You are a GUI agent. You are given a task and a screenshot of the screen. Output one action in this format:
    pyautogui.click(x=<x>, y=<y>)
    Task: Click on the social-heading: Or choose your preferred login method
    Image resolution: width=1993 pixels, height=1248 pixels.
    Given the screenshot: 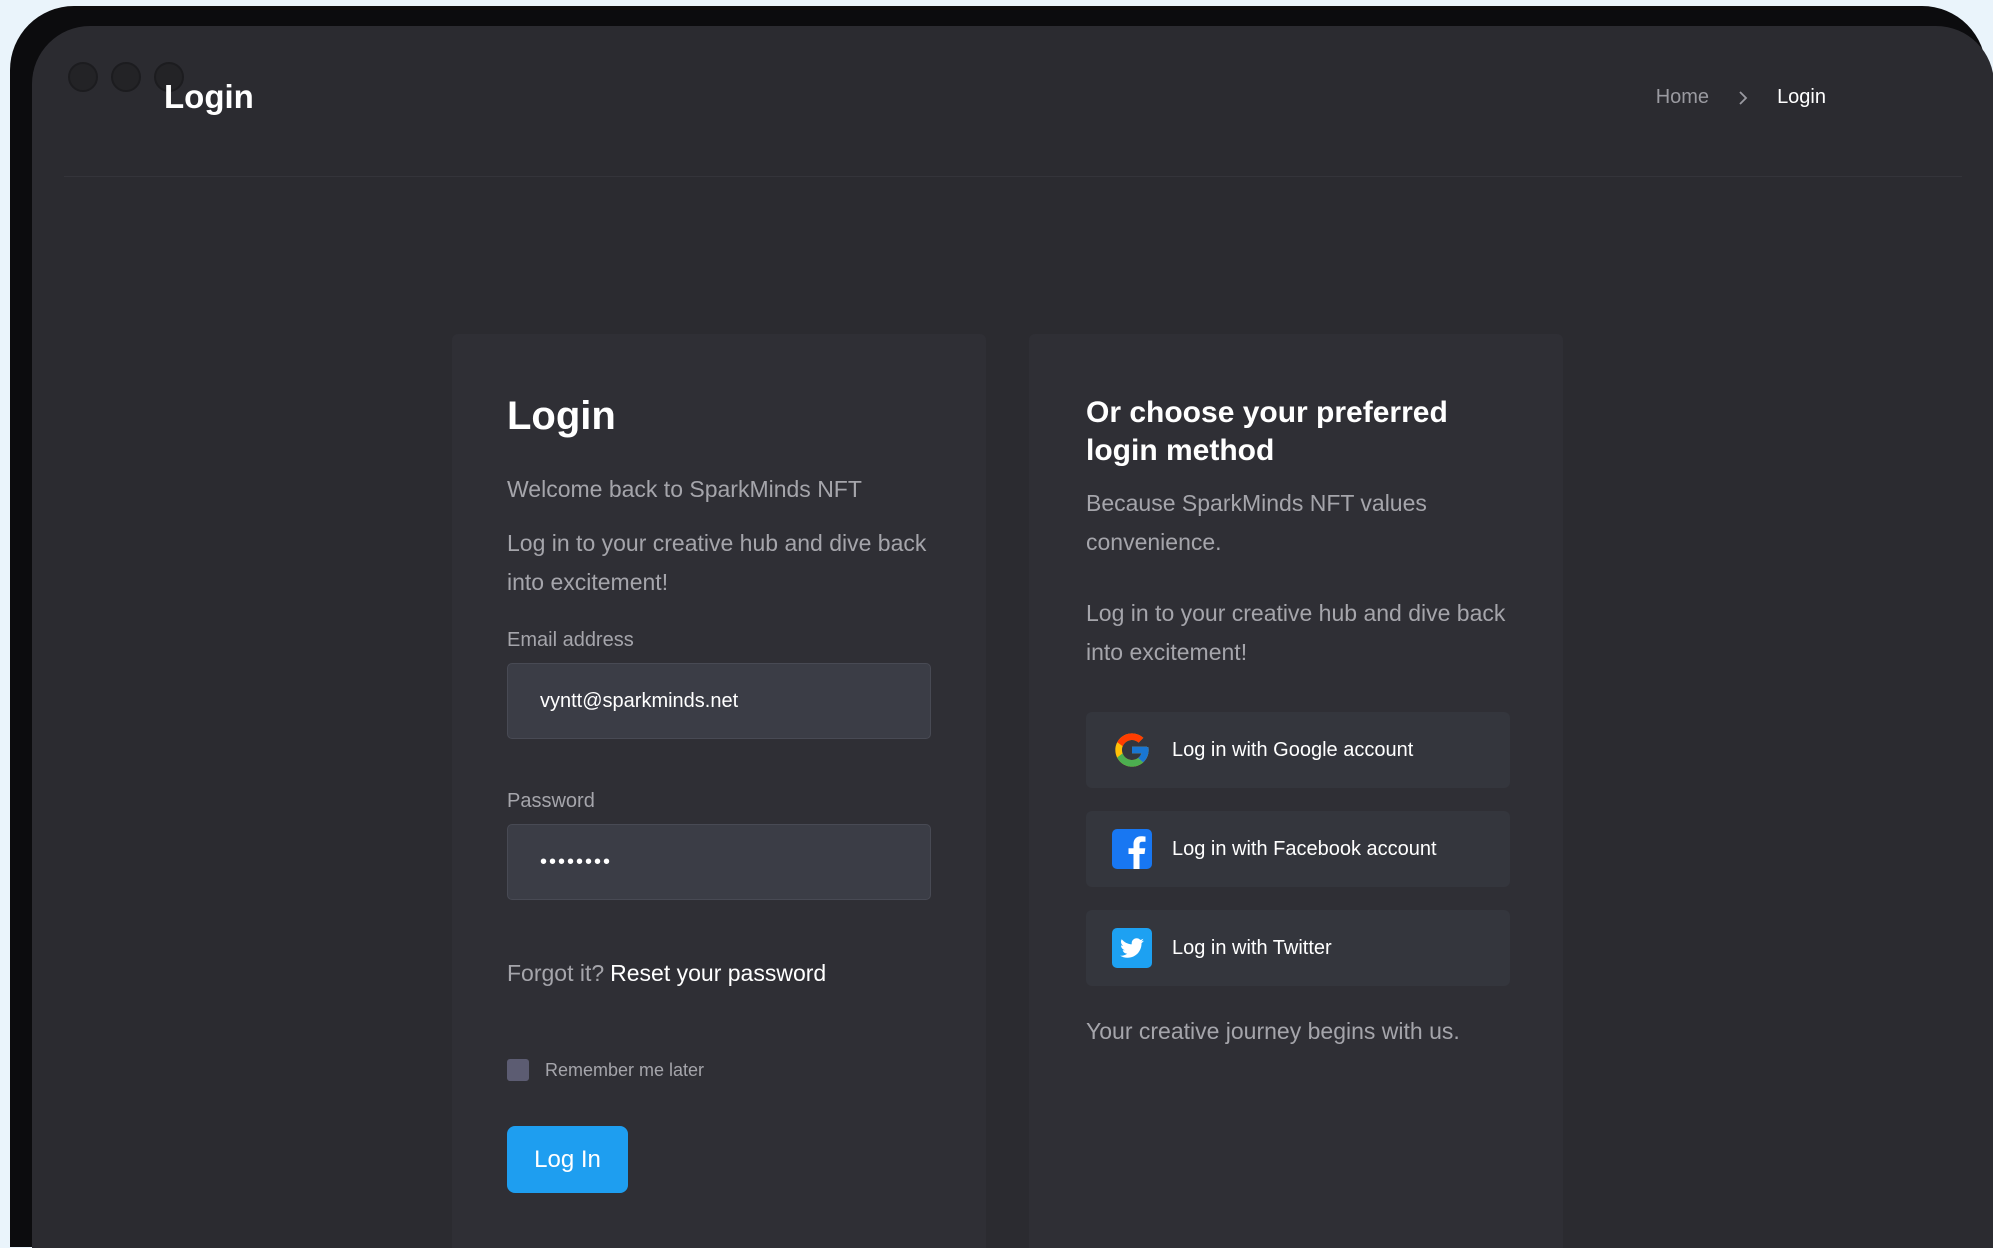 What is the action you would take?
    pyautogui.click(x=1267, y=431)
    